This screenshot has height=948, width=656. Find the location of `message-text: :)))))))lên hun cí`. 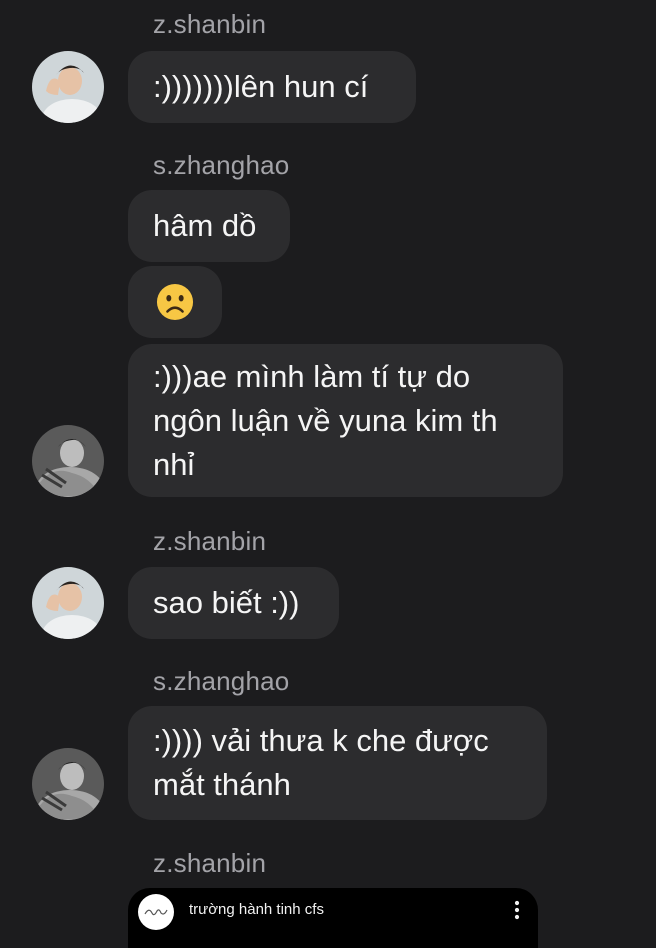

message-text: :)))))))lên hun cí is located at coordinates (261, 86).